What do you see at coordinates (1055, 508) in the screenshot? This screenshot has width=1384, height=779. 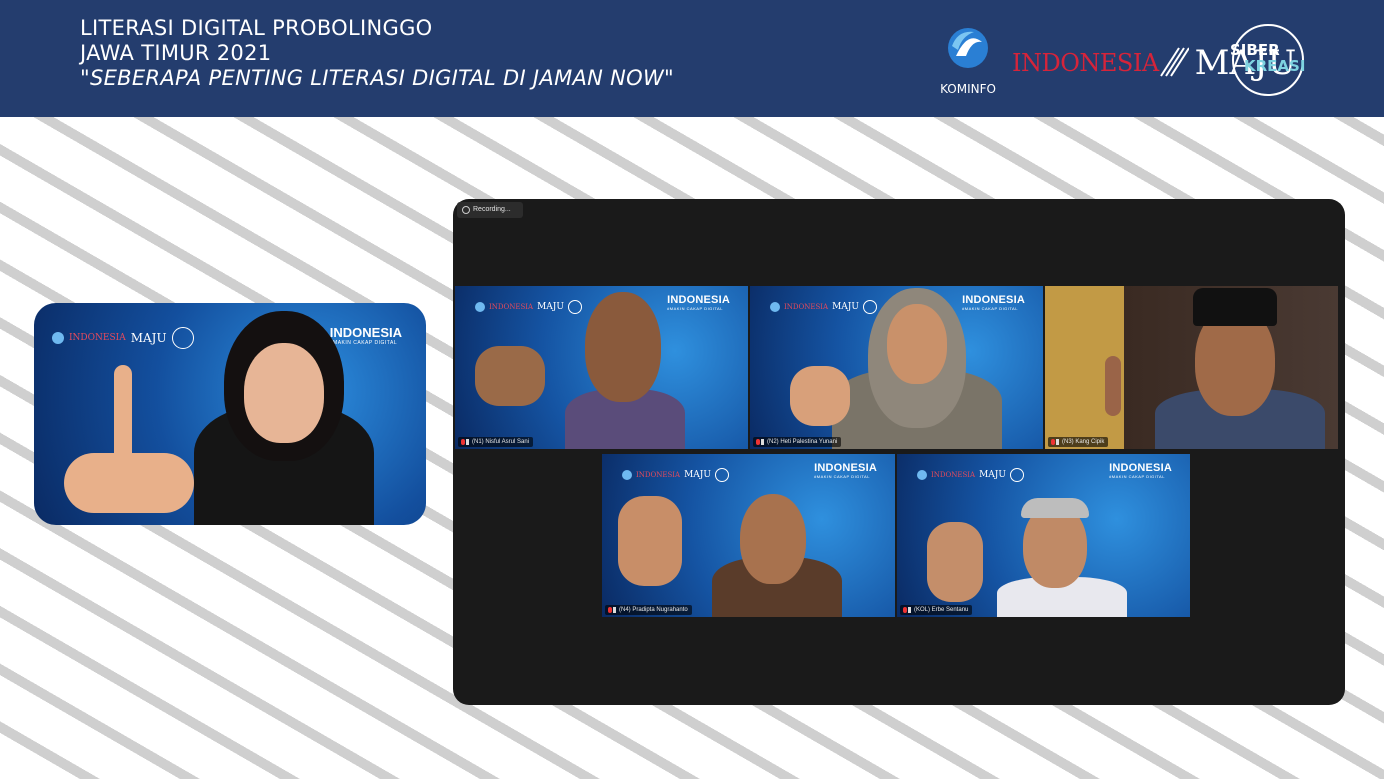 I see `grey-hair` at bounding box center [1055, 508].